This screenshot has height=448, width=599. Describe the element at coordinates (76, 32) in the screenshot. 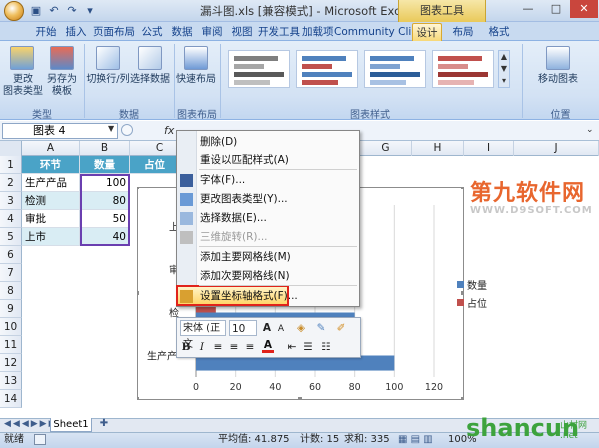

I see `tab-insert: 插入` at that location.